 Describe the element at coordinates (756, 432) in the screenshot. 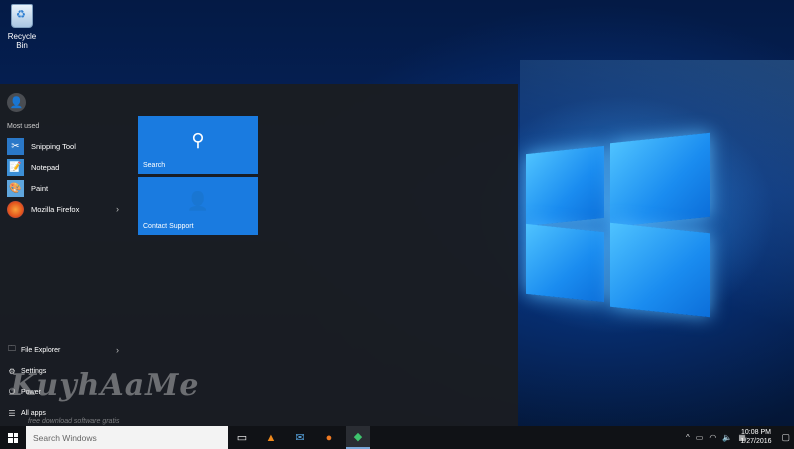

I see `clock-time: 10:08 PM` at that location.